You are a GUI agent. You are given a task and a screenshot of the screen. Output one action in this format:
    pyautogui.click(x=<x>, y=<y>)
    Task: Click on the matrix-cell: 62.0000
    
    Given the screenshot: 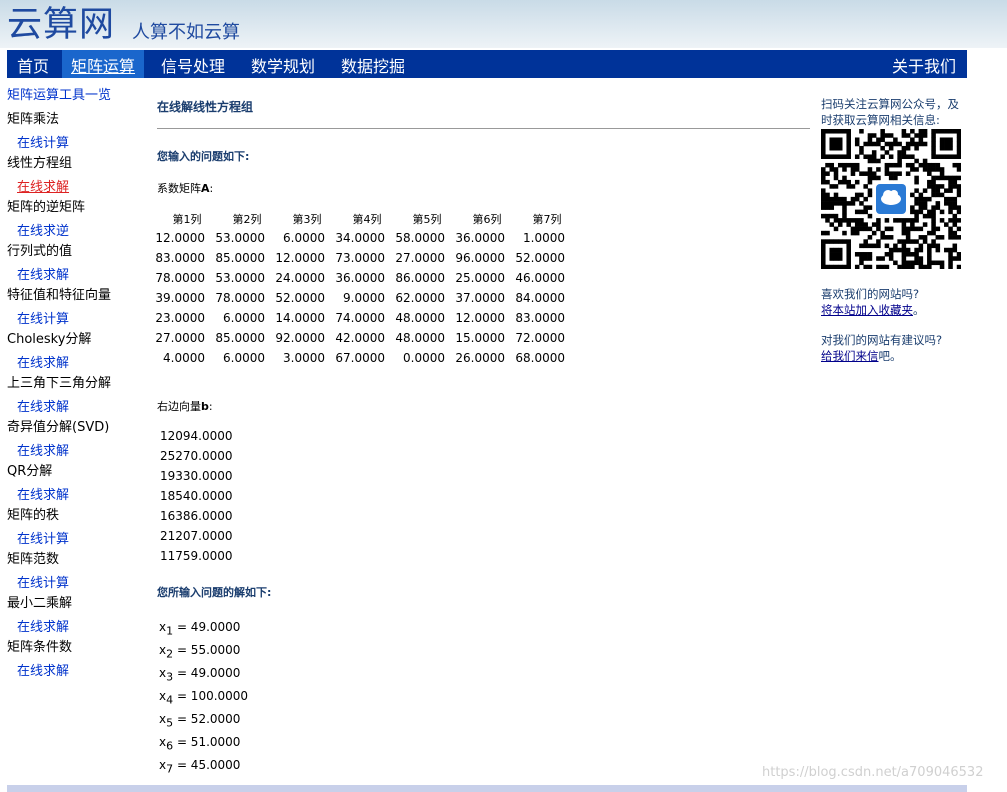 What is the action you would take?
    pyautogui.click(x=420, y=298)
    